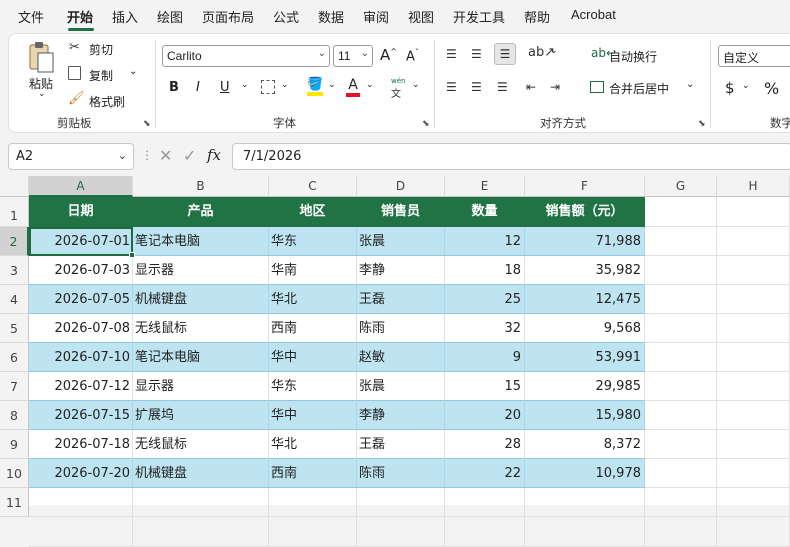  What do you see at coordinates (585, 473) in the screenshot?
I see `cell-amount: 10,978` at bounding box center [585, 473].